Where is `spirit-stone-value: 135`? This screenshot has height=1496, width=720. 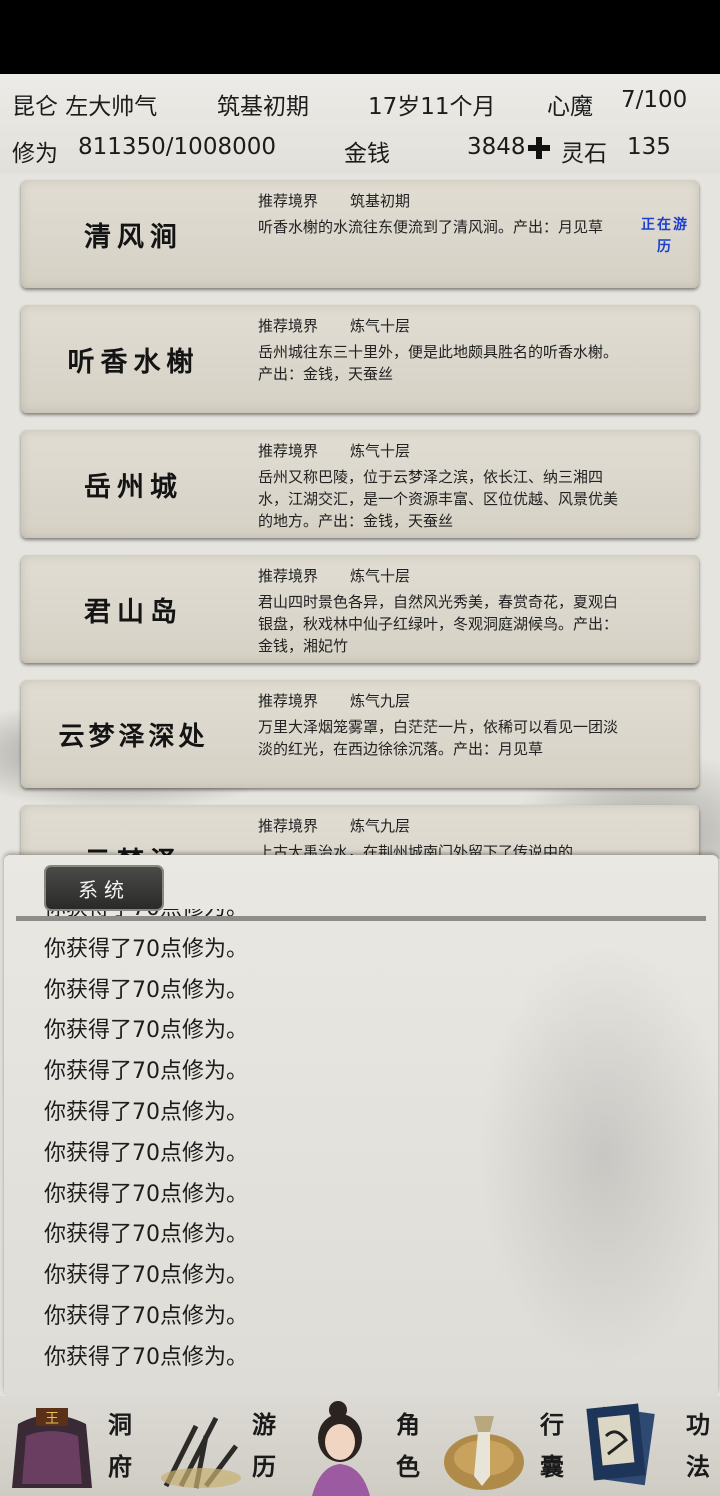 spirit-stone-value: 135 is located at coordinates (649, 147).